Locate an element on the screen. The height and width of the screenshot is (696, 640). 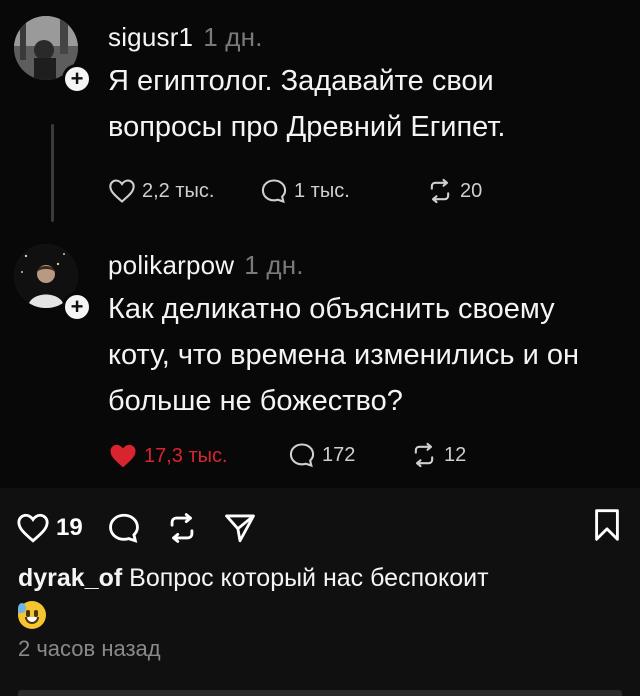
repost-count: 20 is located at coordinates (471, 190).